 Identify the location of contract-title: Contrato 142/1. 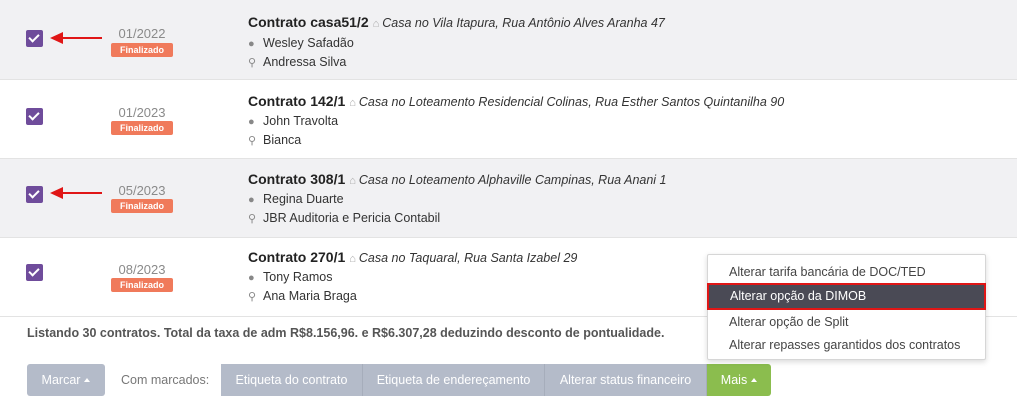
(296, 101).